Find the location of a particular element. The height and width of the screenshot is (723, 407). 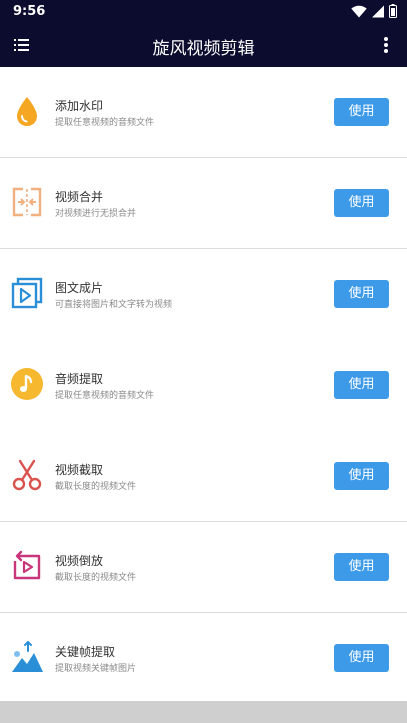

feature-row-image-to-video: 图文成片 可直接将图片和文字转为视频 使用 is located at coordinates (203, 294).